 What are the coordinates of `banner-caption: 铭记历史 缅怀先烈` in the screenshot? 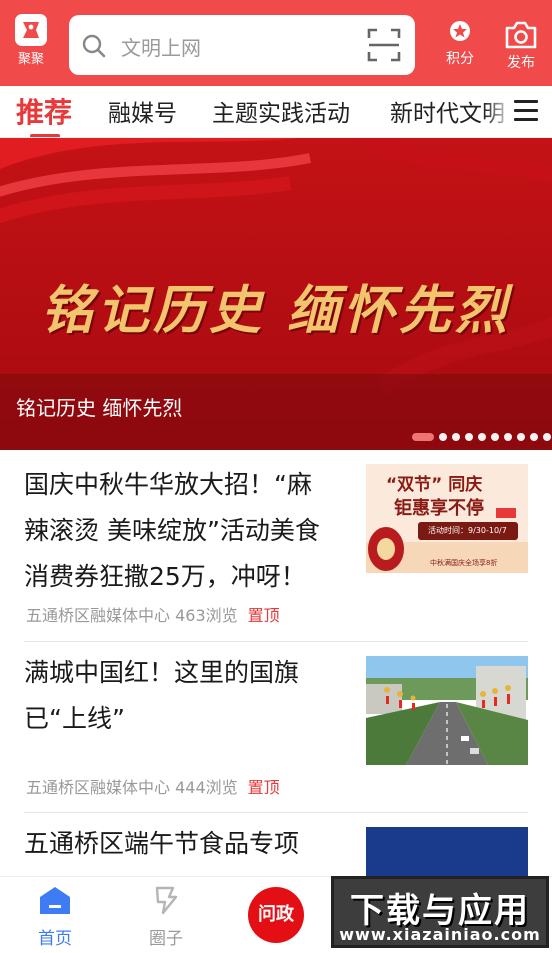 It's located at (99, 408).